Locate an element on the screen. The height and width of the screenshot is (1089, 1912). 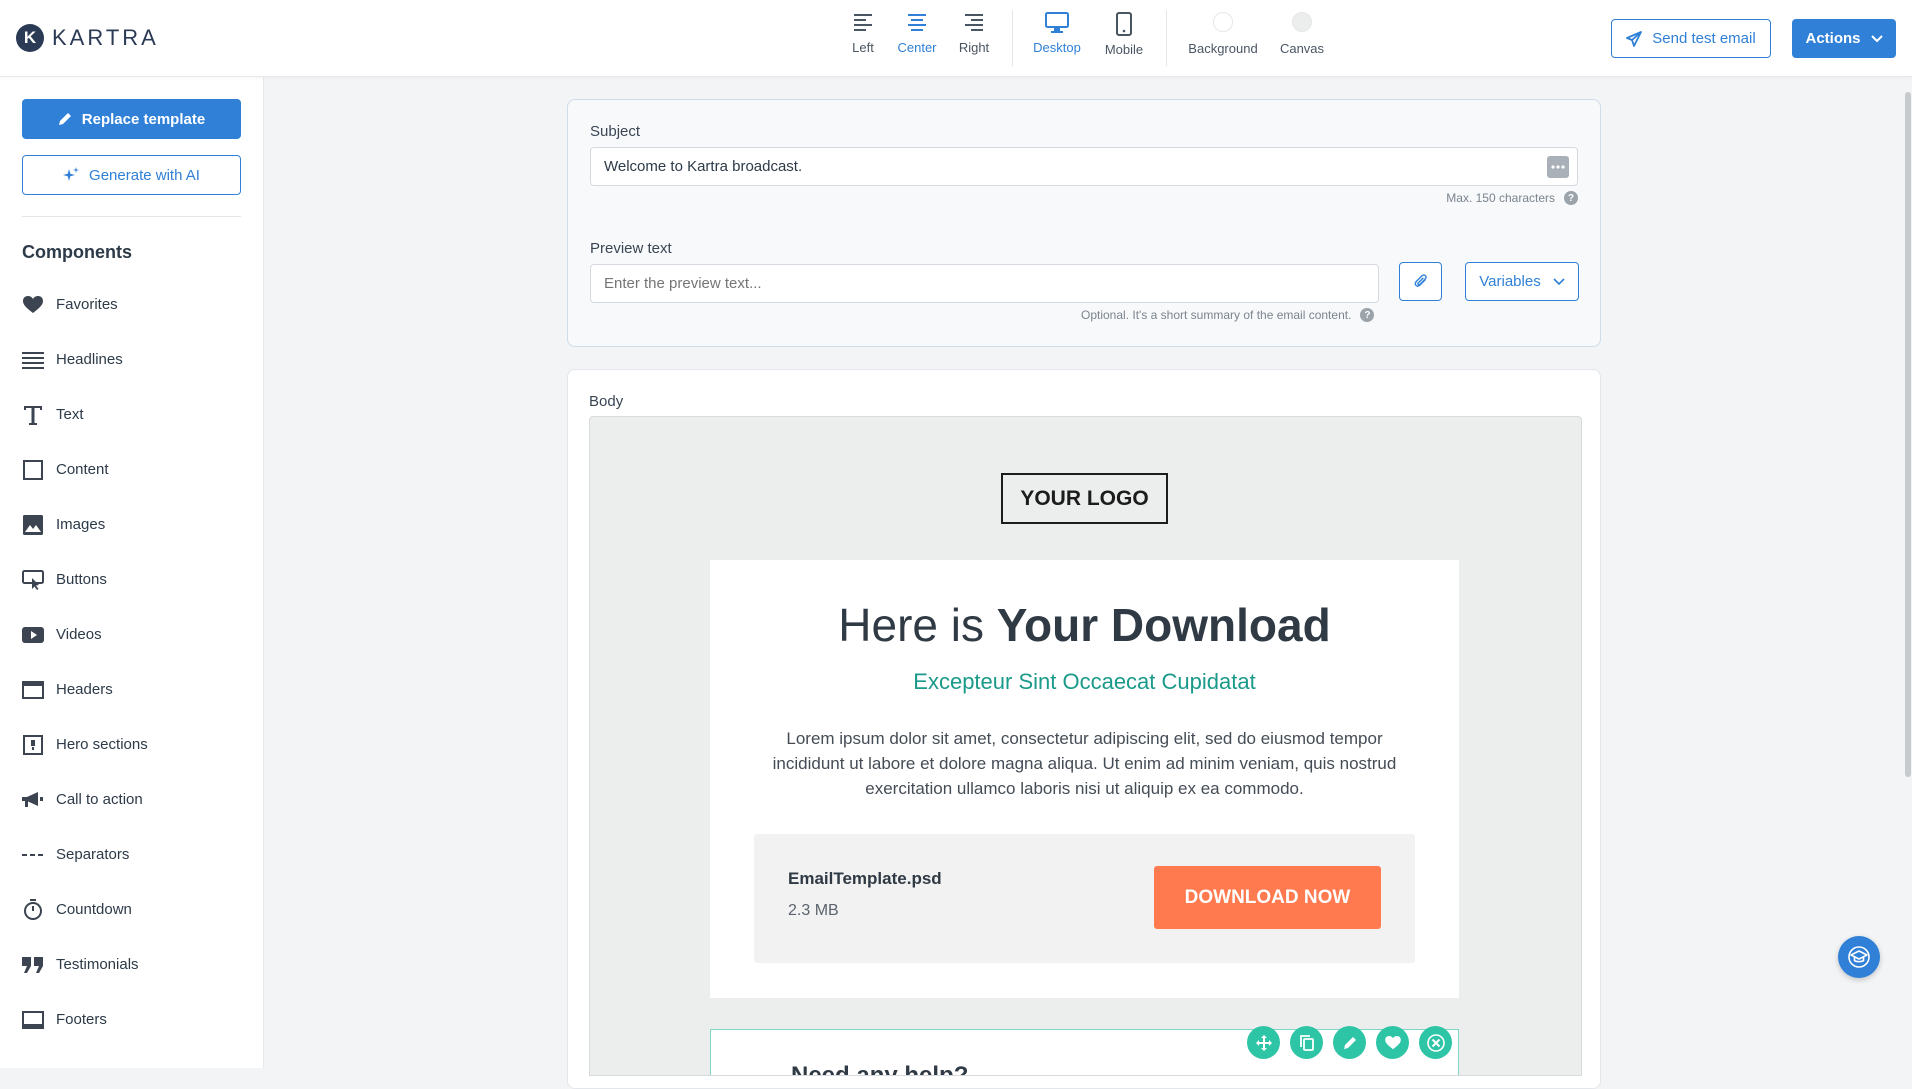
send-test-email-button: Send test email is located at coordinates (1691, 38).